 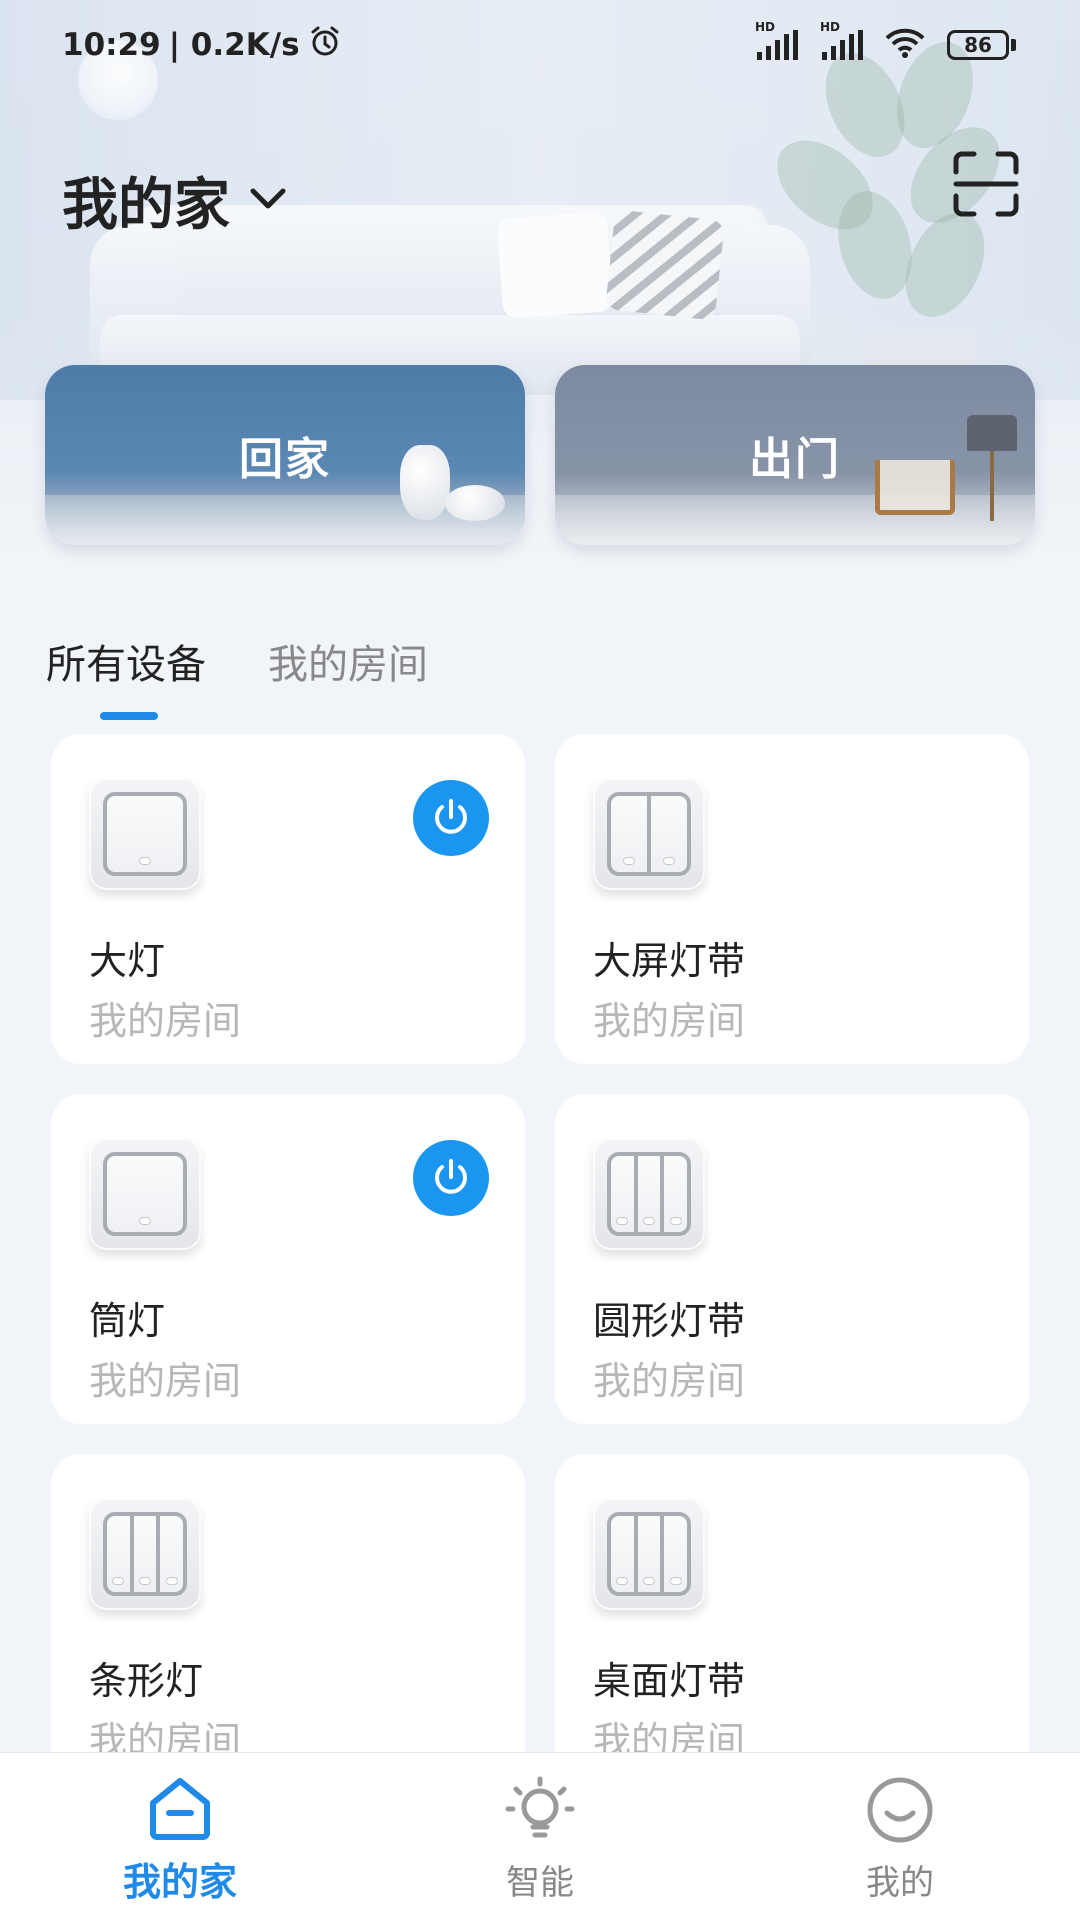 What do you see at coordinates (915, 487) in the screenshot?
I see `chair-decoration` at bounding box center [915, 487].